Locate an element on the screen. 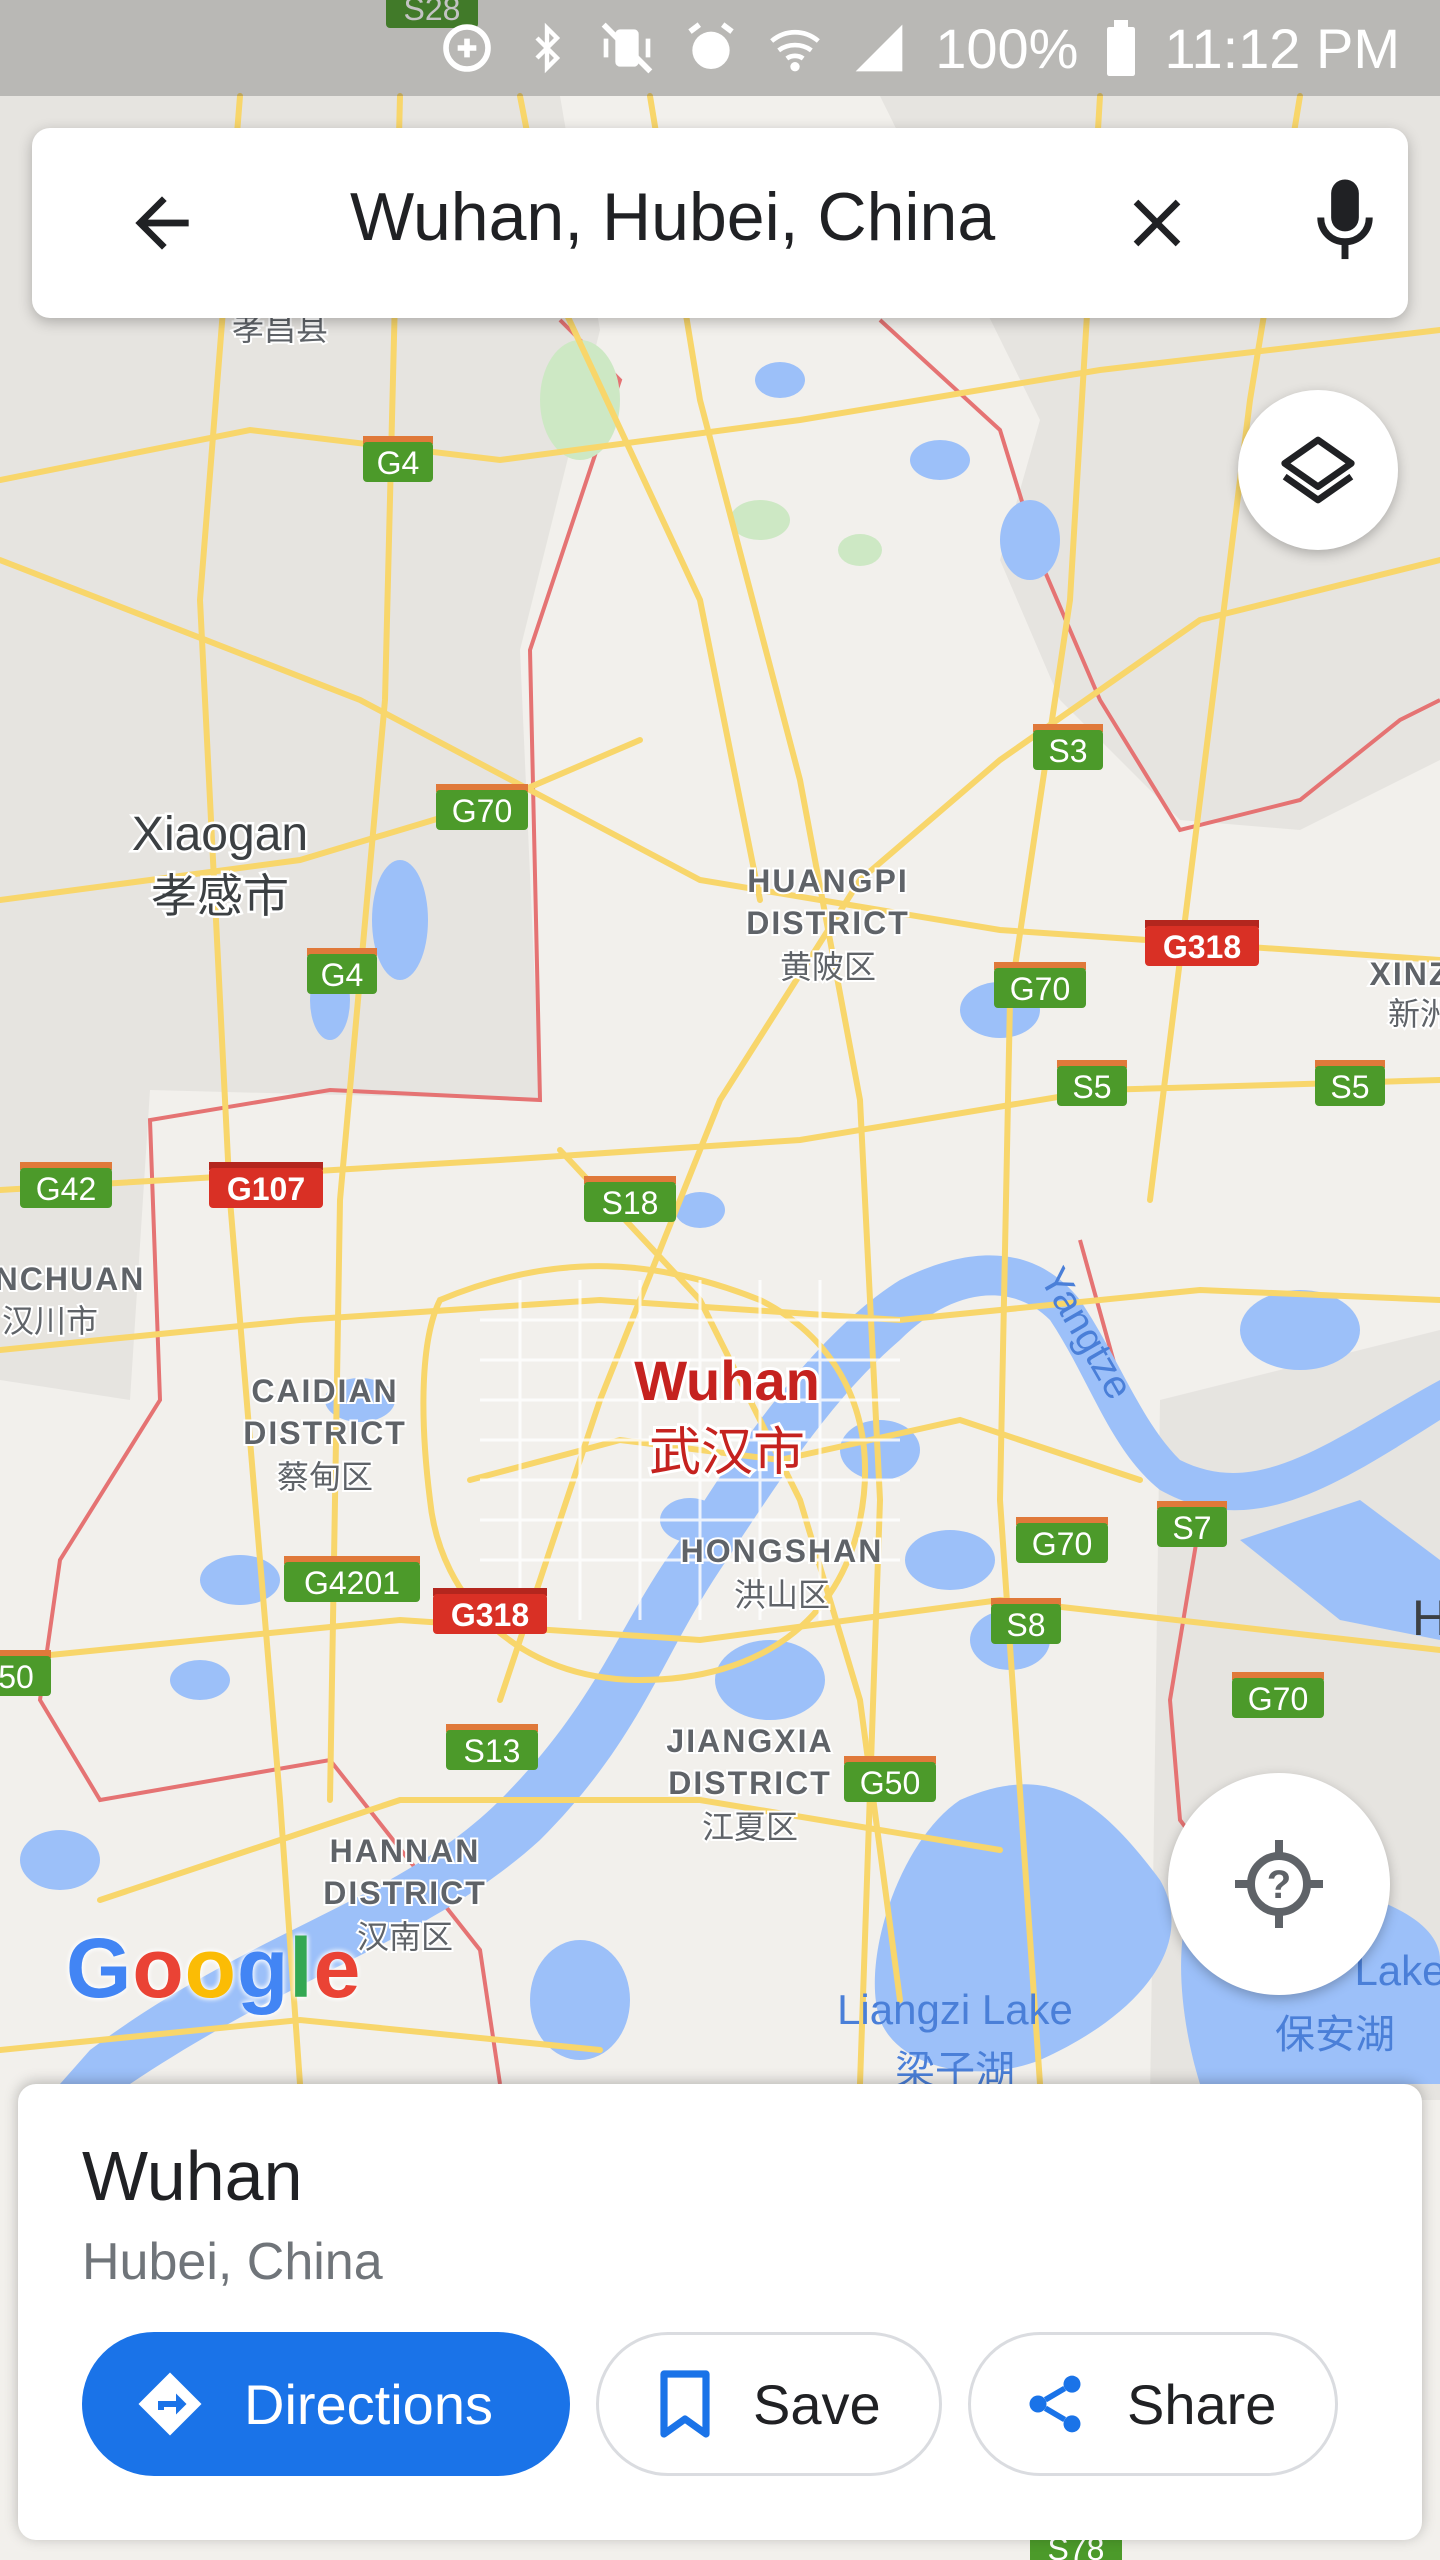 The height and width of the screenshot is (2560, 1440). highway-shield-s8: S8 is located at coordinates (1026, 1621).